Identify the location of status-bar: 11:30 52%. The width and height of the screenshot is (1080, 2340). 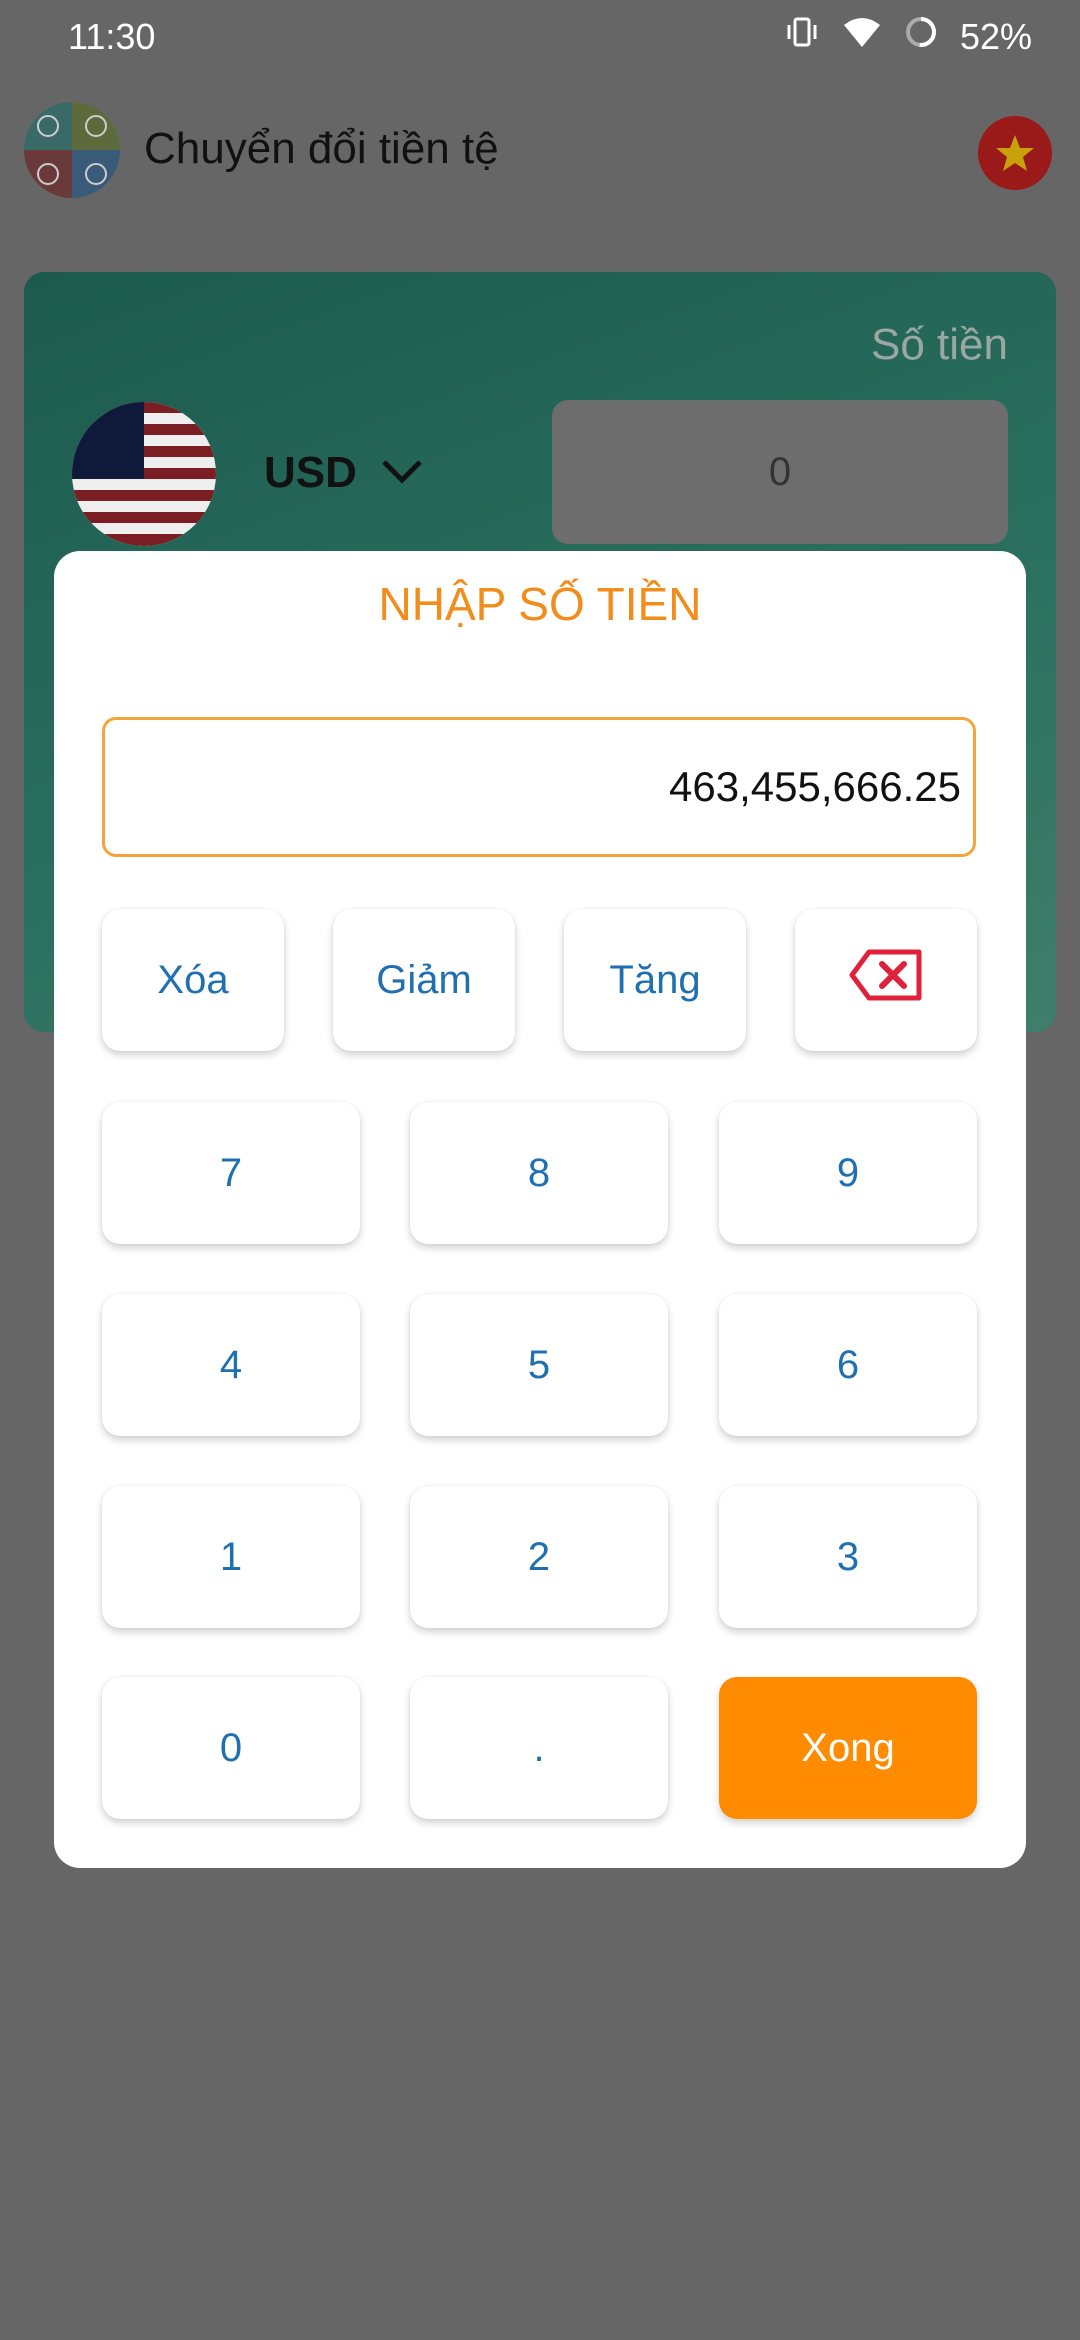
(540, 40).